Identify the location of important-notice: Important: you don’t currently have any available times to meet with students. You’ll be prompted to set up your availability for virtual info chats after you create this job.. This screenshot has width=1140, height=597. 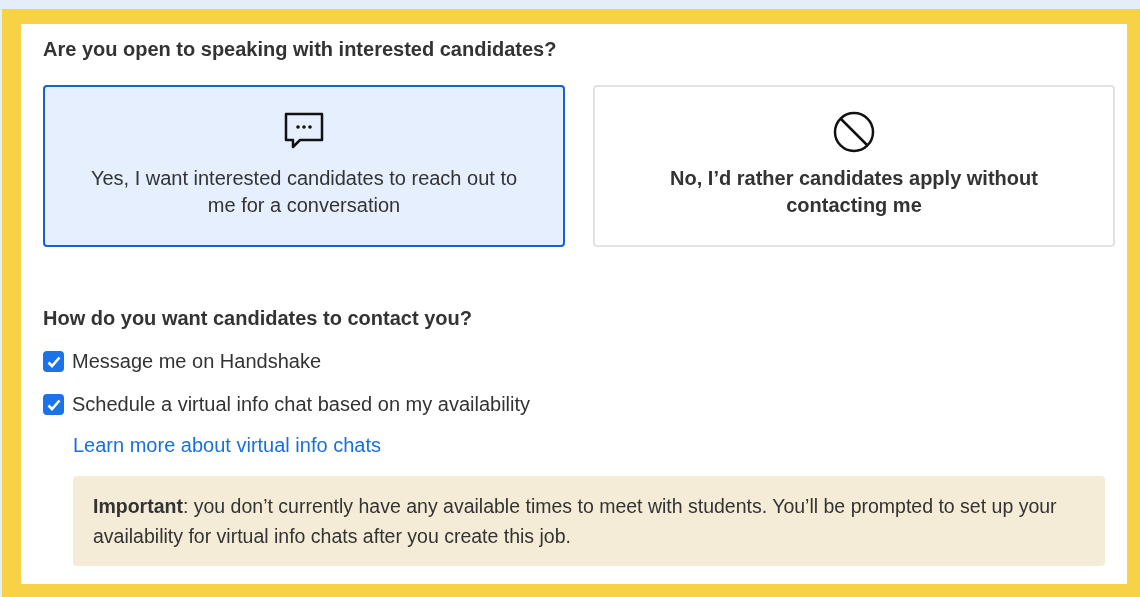
(589, 521).